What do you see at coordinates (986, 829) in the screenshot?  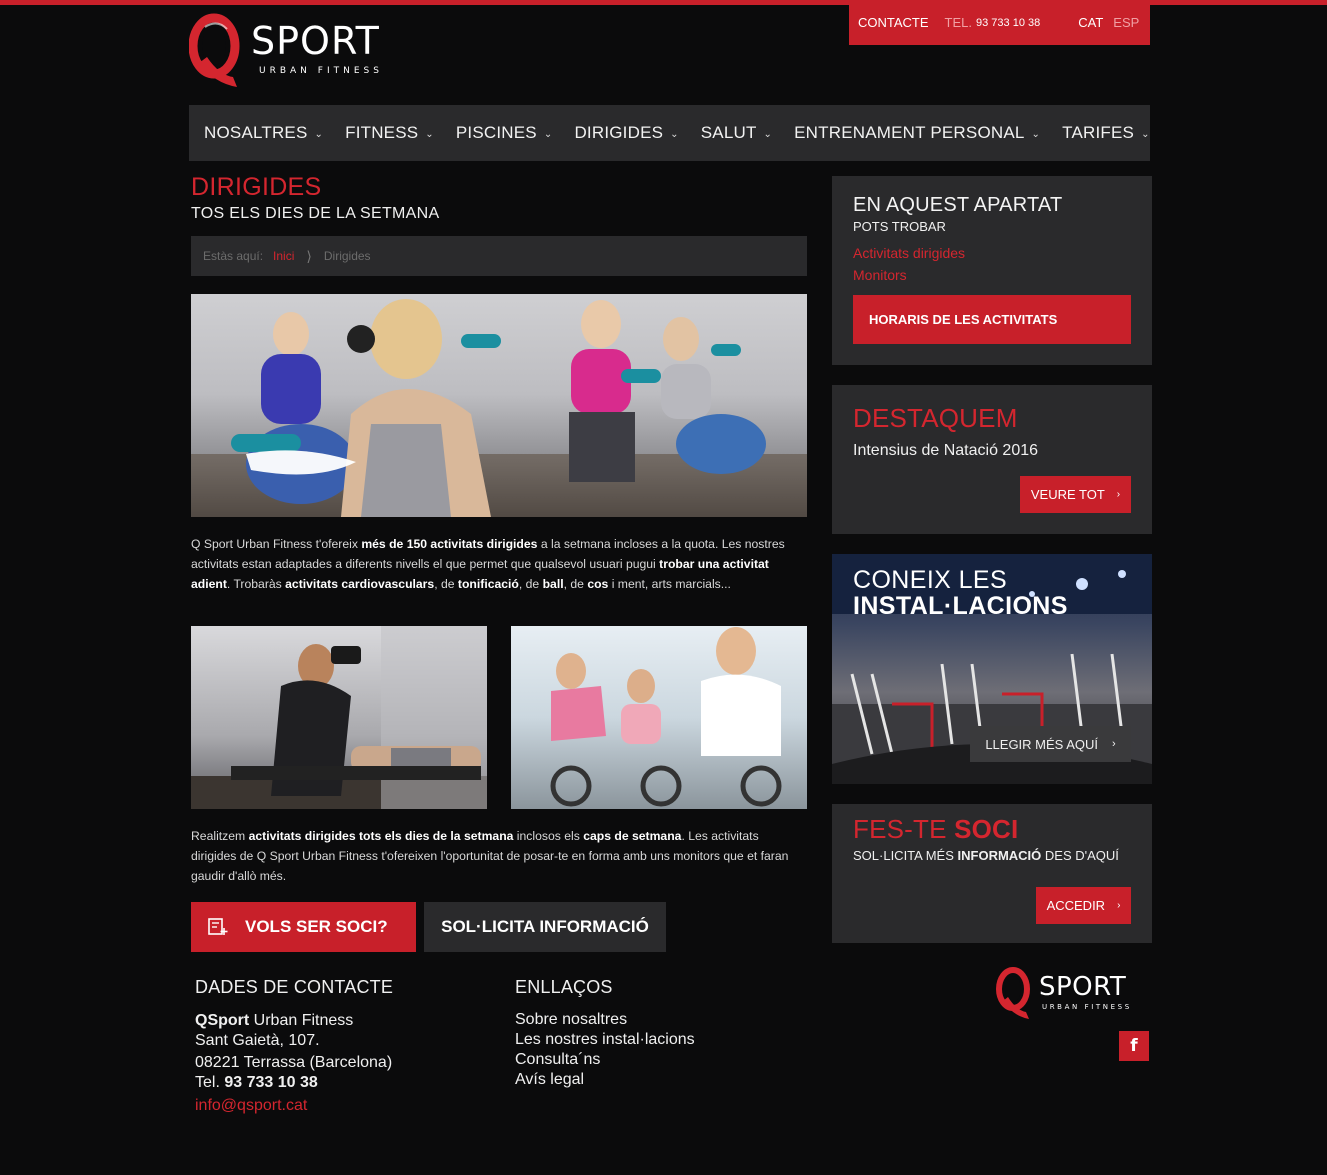 I see `join-title-b: SOCI` at bounding box center [986, 829].